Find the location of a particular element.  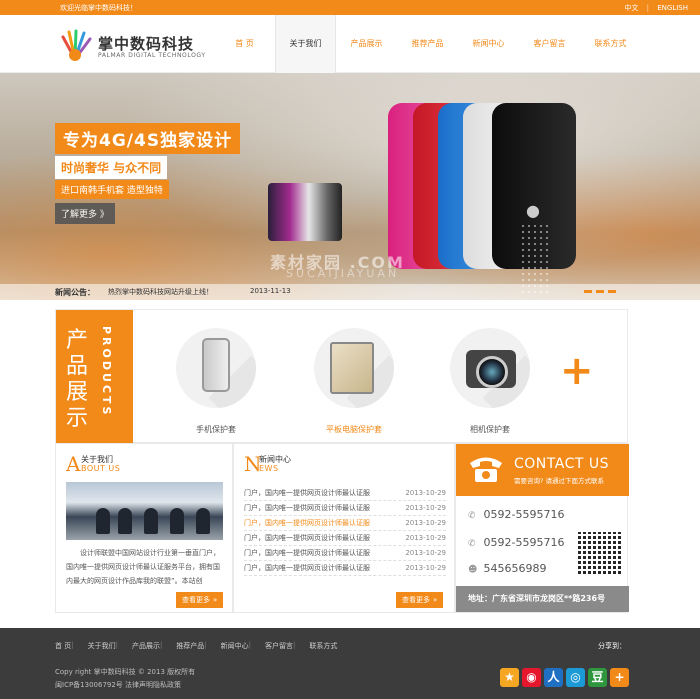

contact-address: 地址：广东省深圳市龙岗区**路236号 is located at coordinates (542, 599).